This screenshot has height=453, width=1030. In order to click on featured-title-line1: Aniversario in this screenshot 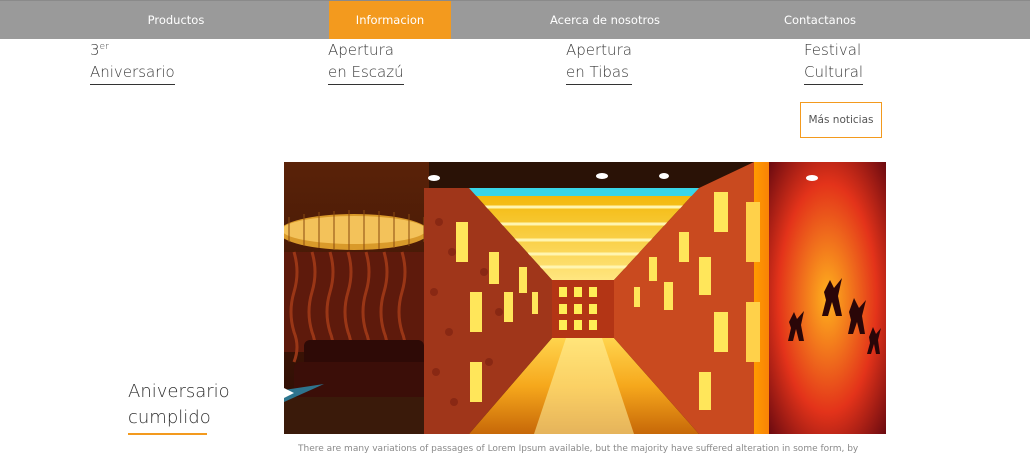, I will do `click(179, 391)`.